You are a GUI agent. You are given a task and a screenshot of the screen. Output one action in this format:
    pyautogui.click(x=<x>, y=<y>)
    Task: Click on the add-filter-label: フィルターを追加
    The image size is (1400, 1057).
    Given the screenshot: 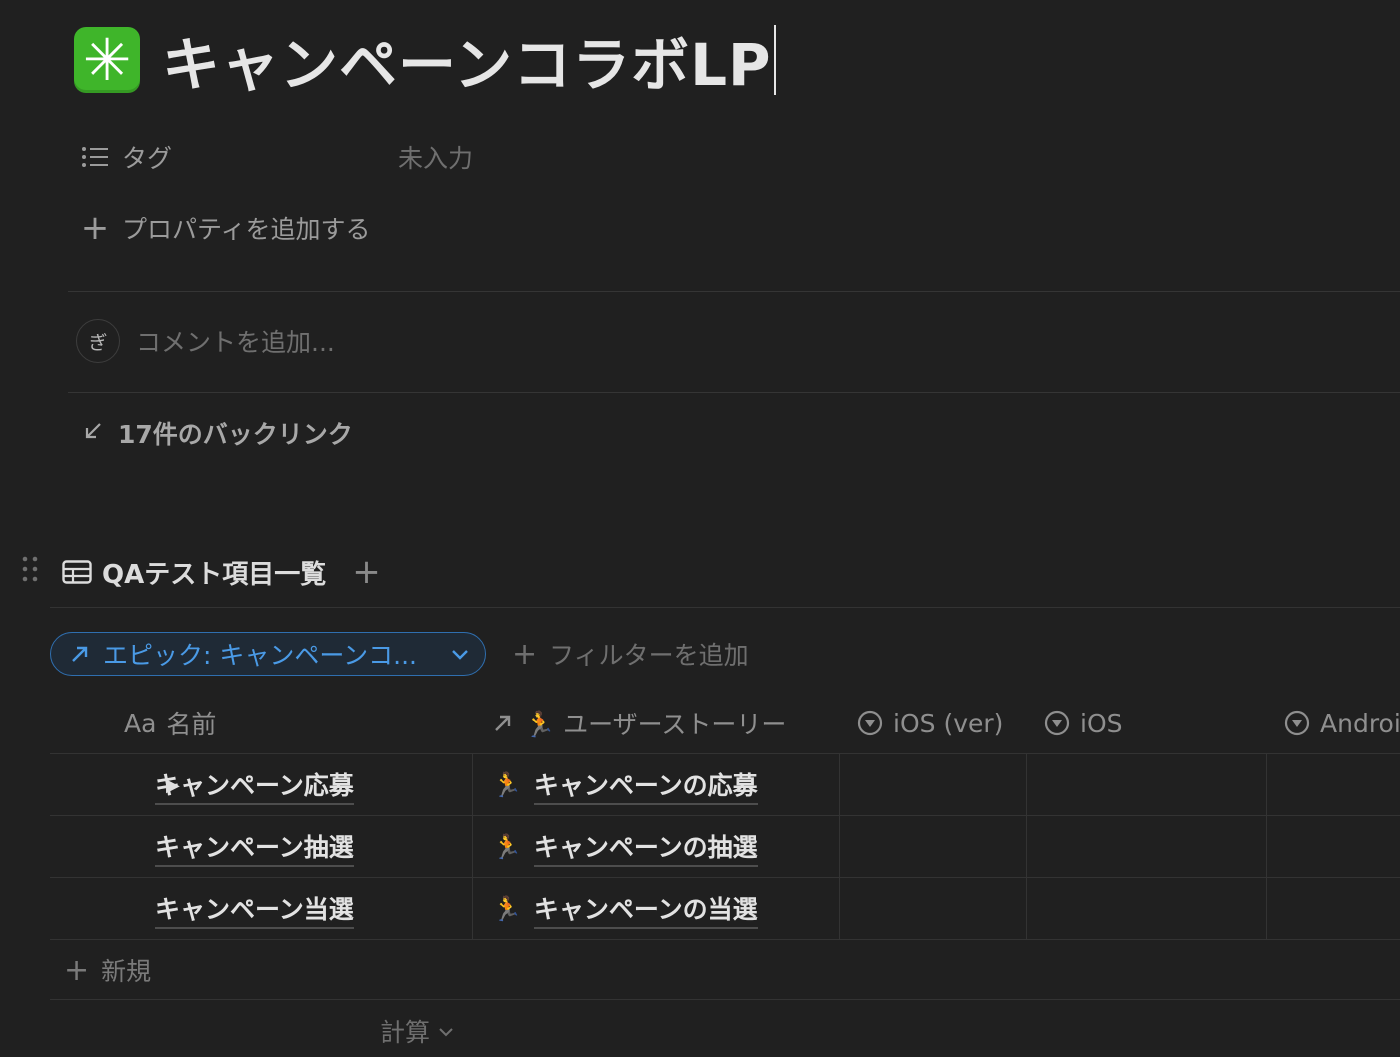 What is the action you would take?
    pyautogui.click(x=649, y=655)
    